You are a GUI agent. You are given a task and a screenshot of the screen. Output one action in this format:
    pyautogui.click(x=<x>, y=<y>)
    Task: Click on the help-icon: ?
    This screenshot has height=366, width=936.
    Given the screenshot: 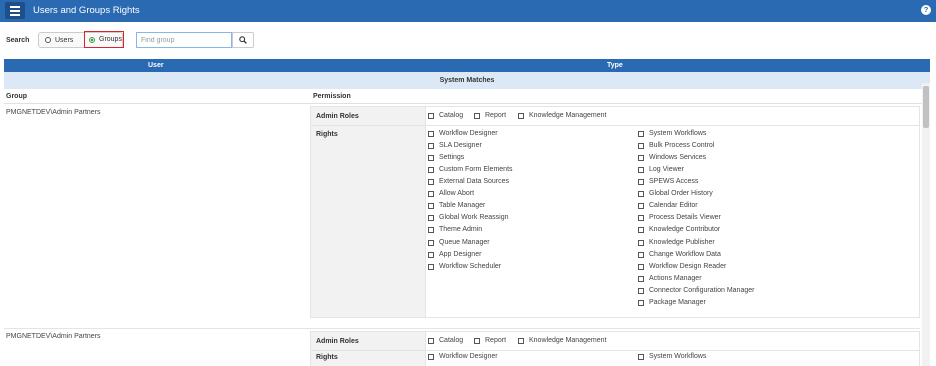 What is the action you would take?
    pyautogui.click(x=926, y=10)
    